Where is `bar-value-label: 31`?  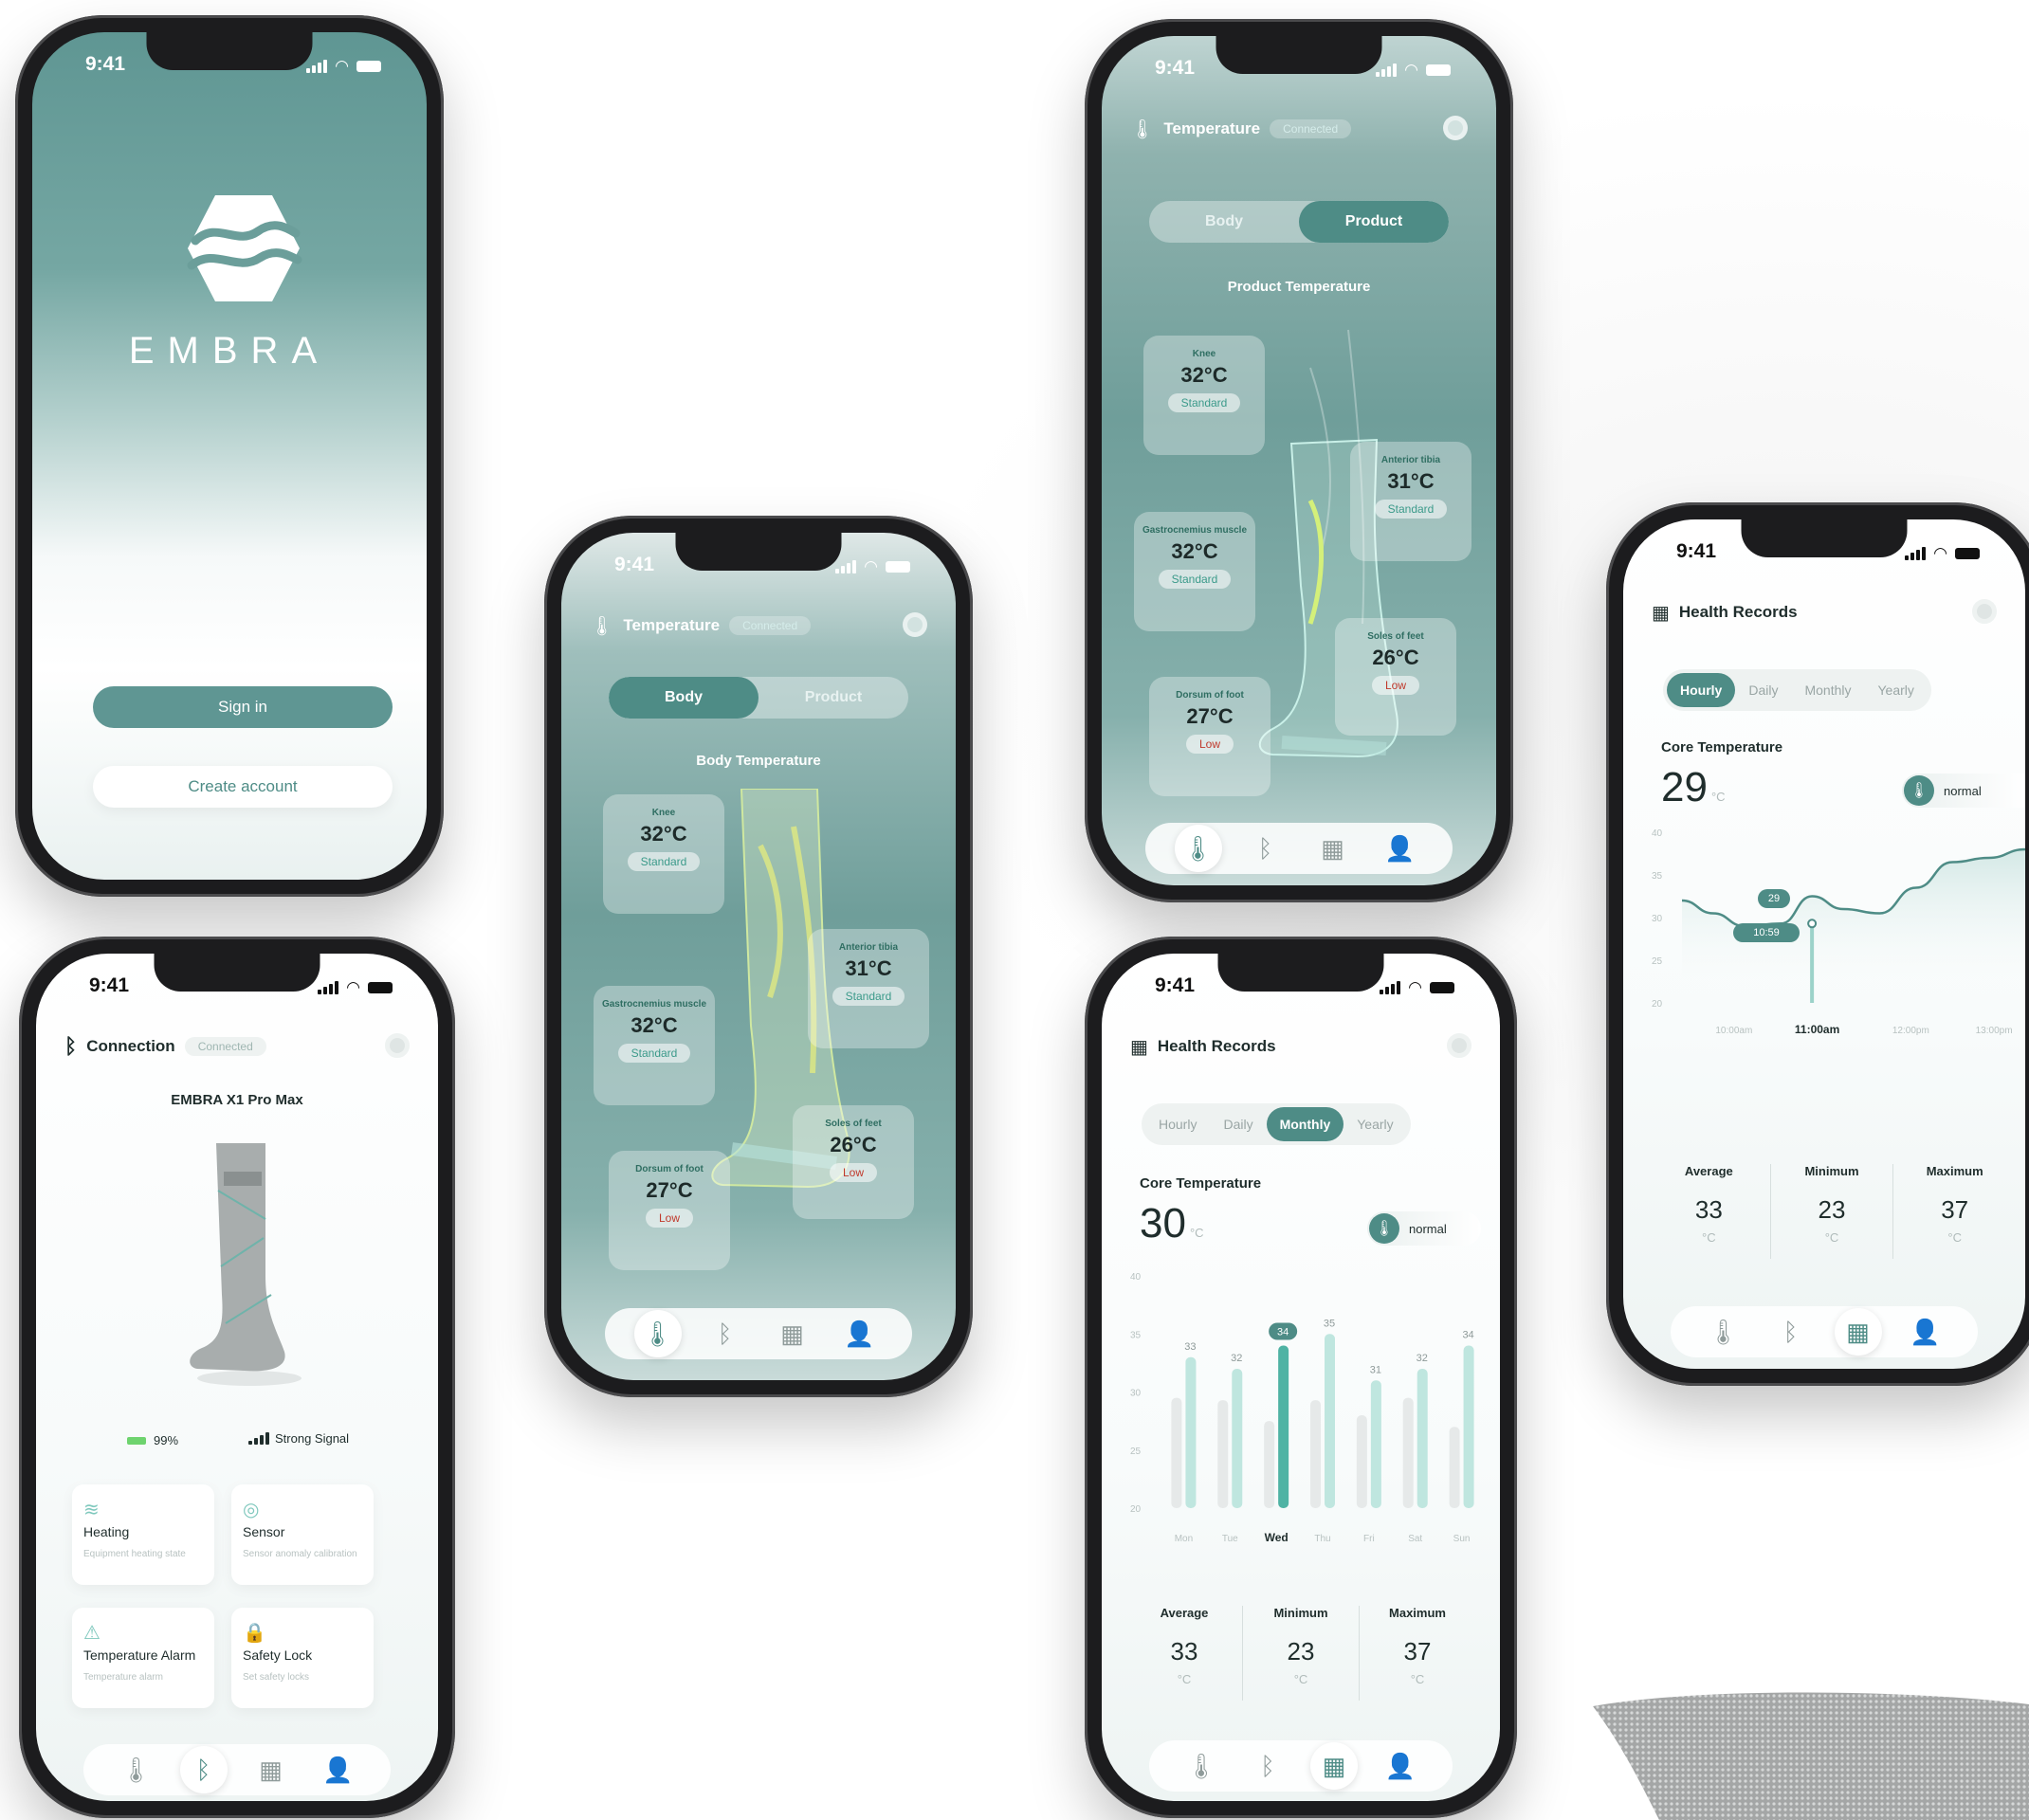 bar-value-label: 31 is located at coordinates (1375, 1369).